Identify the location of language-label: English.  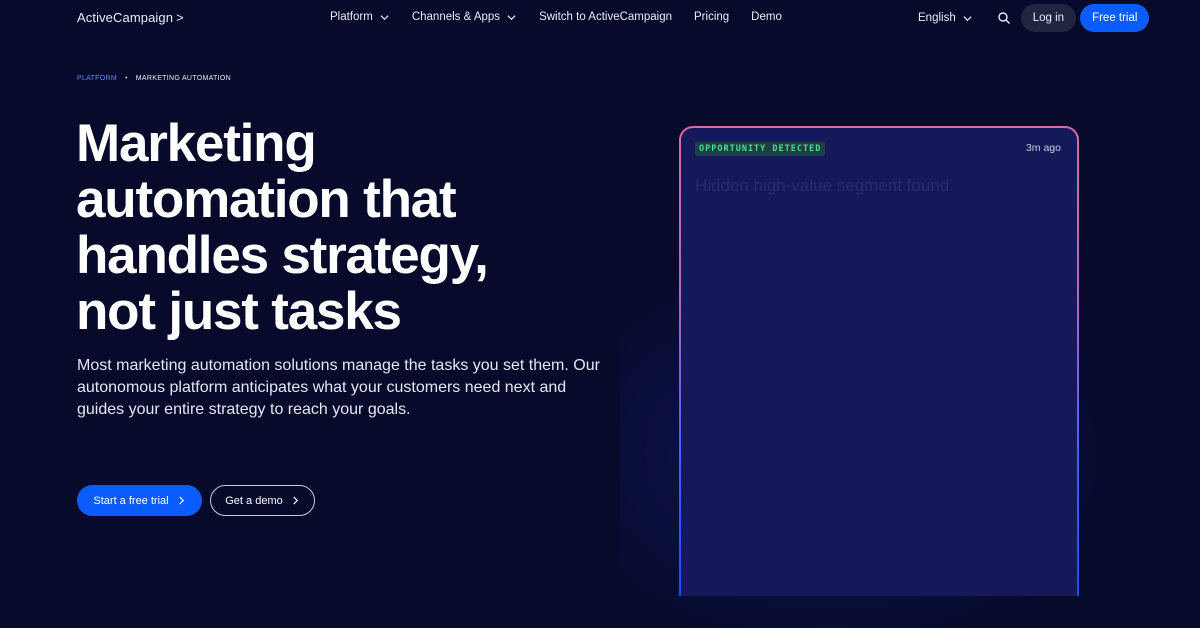
(937, 18).